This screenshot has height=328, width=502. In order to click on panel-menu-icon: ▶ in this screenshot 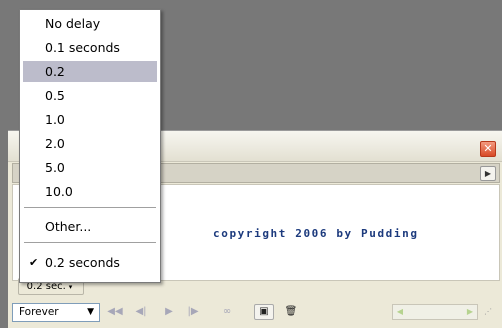, I will do `click(488, 173)`.